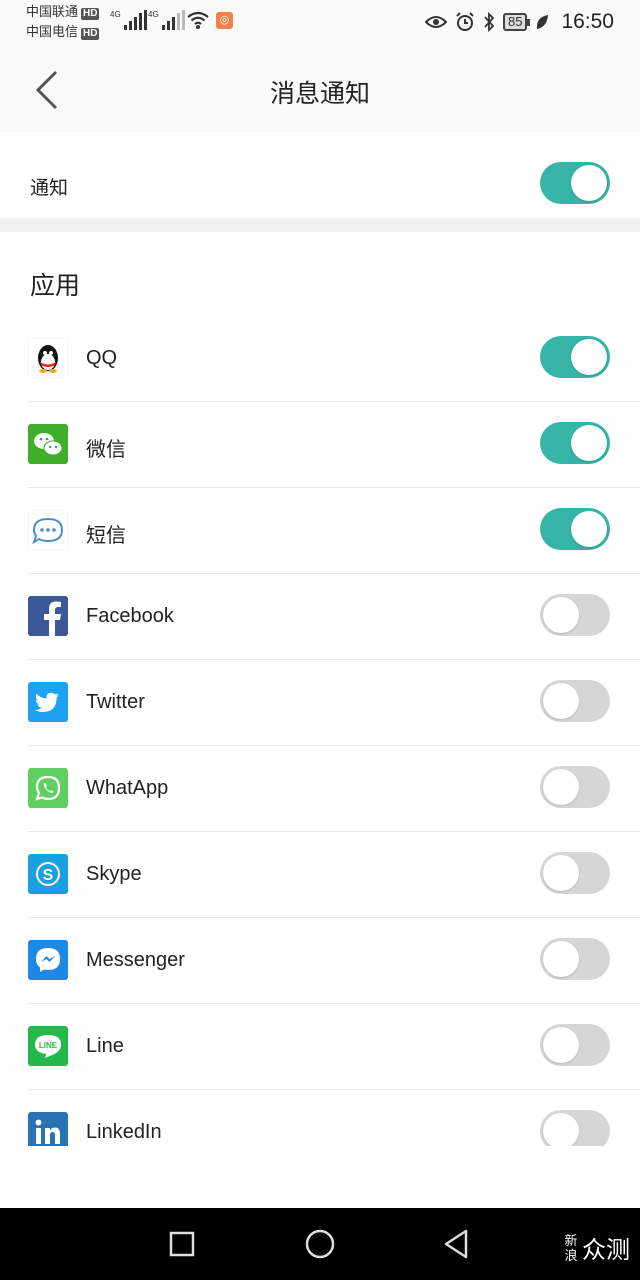 This screenshot has height=1280, width=640. Describe the element at coordinates (48, 1129) in the screenshot. I see `linkedin-icon` at that location.